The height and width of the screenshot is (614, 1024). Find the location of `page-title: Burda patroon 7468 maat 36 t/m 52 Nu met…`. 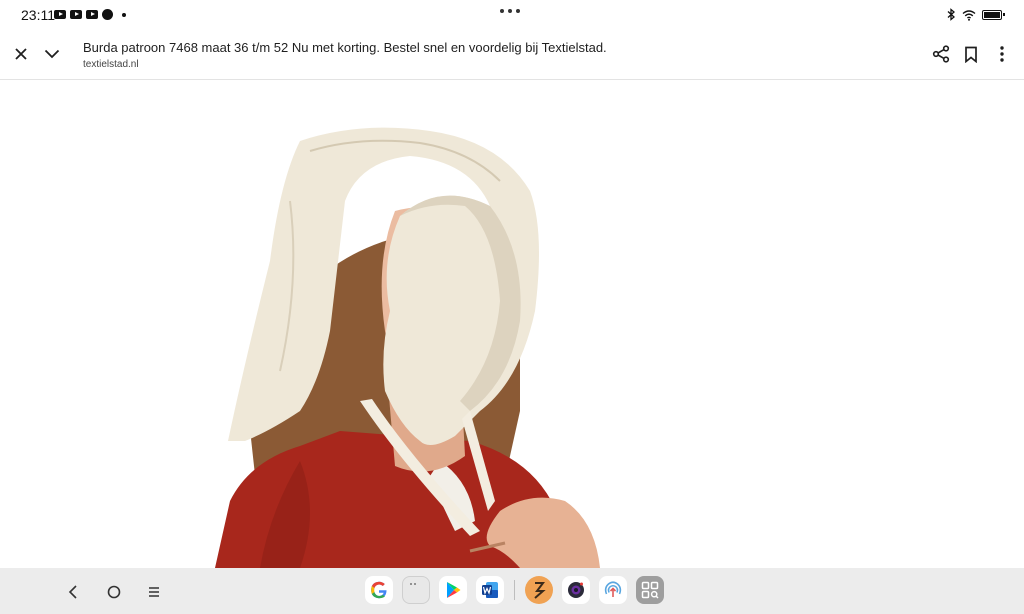

page-title: Burda patroon 7468 maat 36 t/m 52 Nu met… is located at coordinates (345, 47).